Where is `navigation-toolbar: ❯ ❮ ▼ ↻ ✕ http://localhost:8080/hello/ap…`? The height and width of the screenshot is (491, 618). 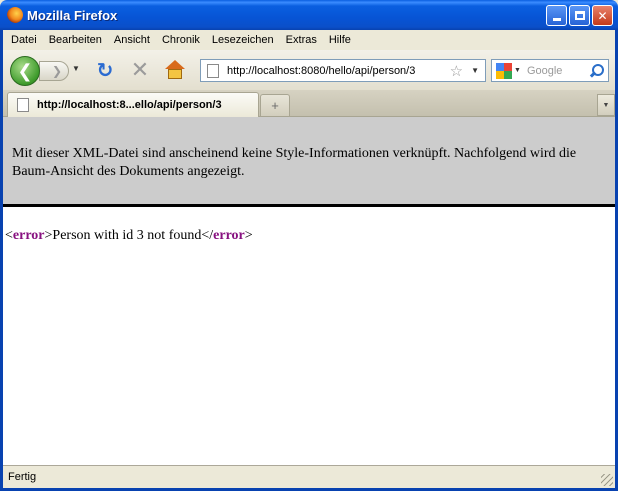 navigation-toolbar: ❯ ❮ ▼ ↻ ✕ http://localhost:8080/hello/ap… is located at coordinates (309, 70).